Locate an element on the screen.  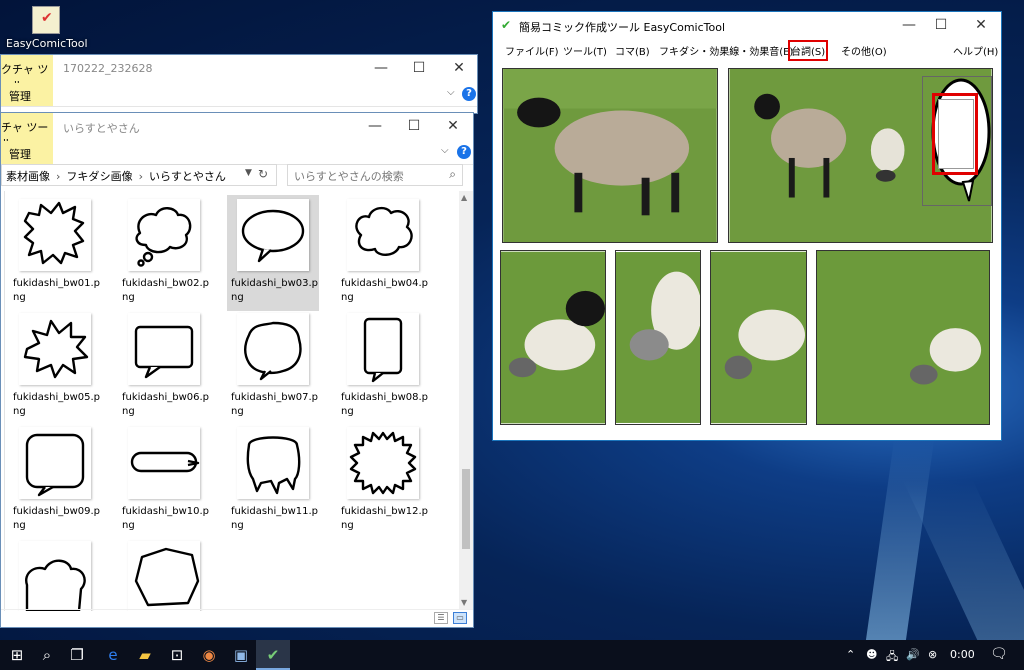
chevron-right-icon: › is located at coordinates (141, 176).